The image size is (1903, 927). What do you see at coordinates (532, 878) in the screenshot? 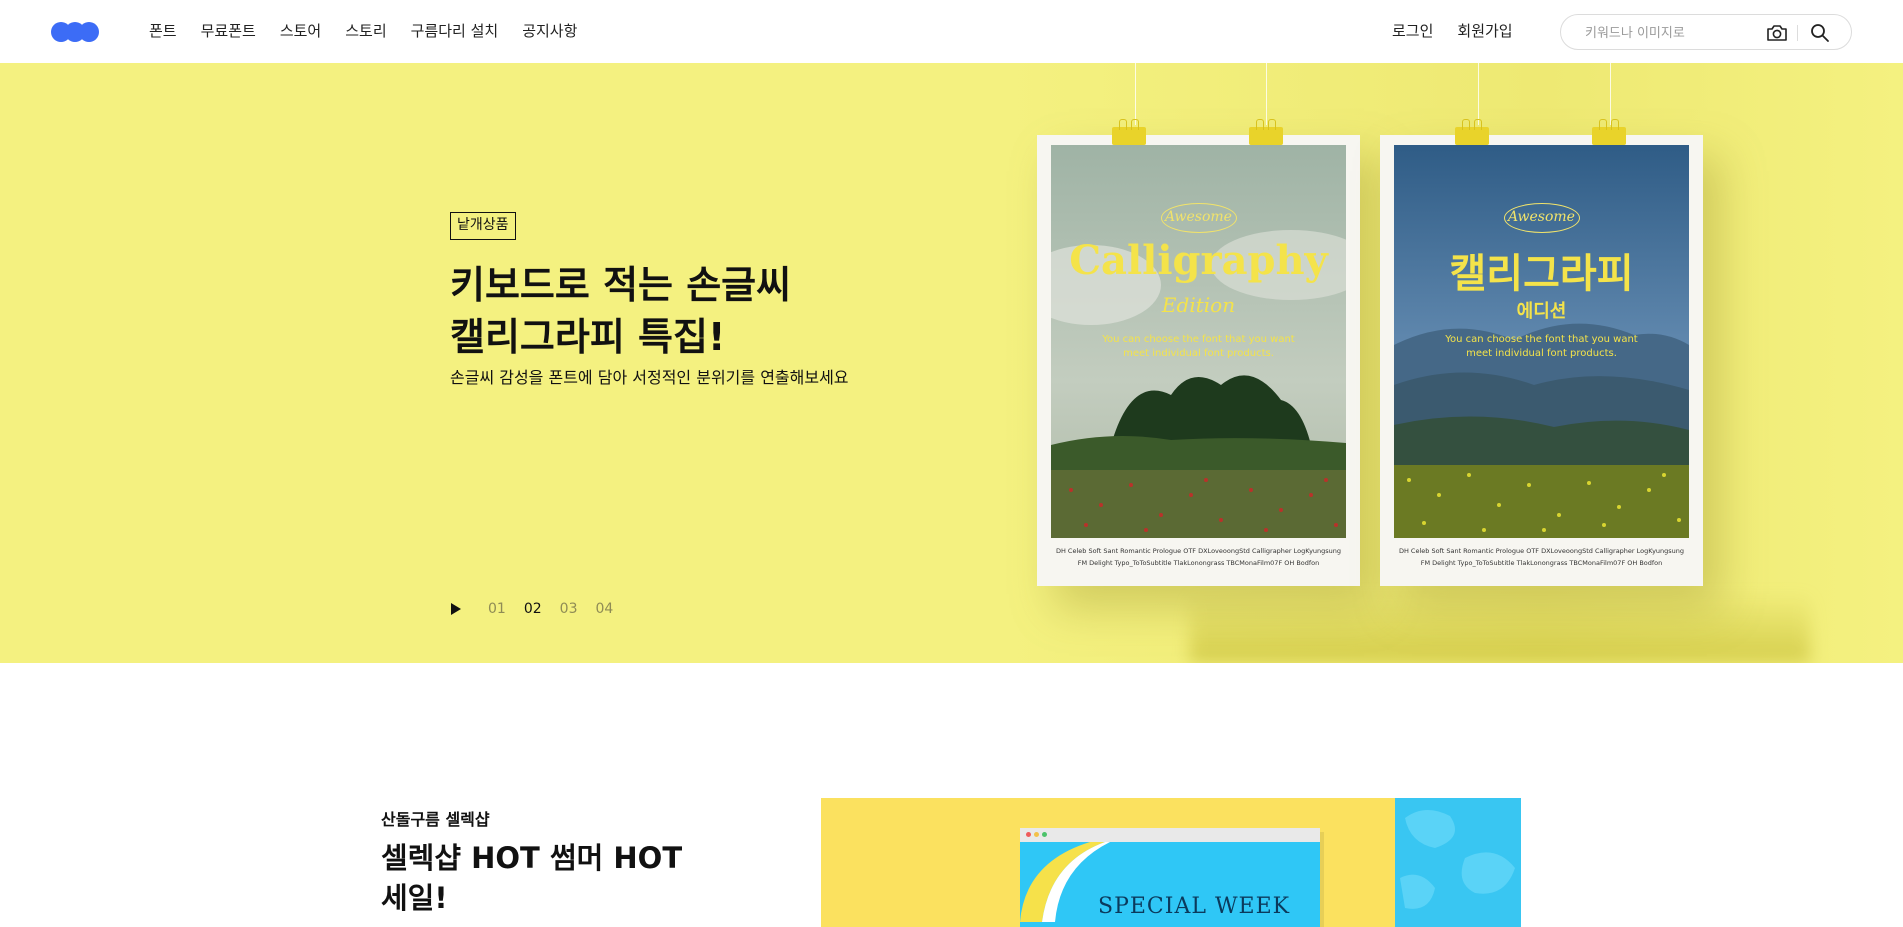
I see `section-title: 셀렉샵 HOT 썸머 HOT 세일!` at bounding box center [532, 878].